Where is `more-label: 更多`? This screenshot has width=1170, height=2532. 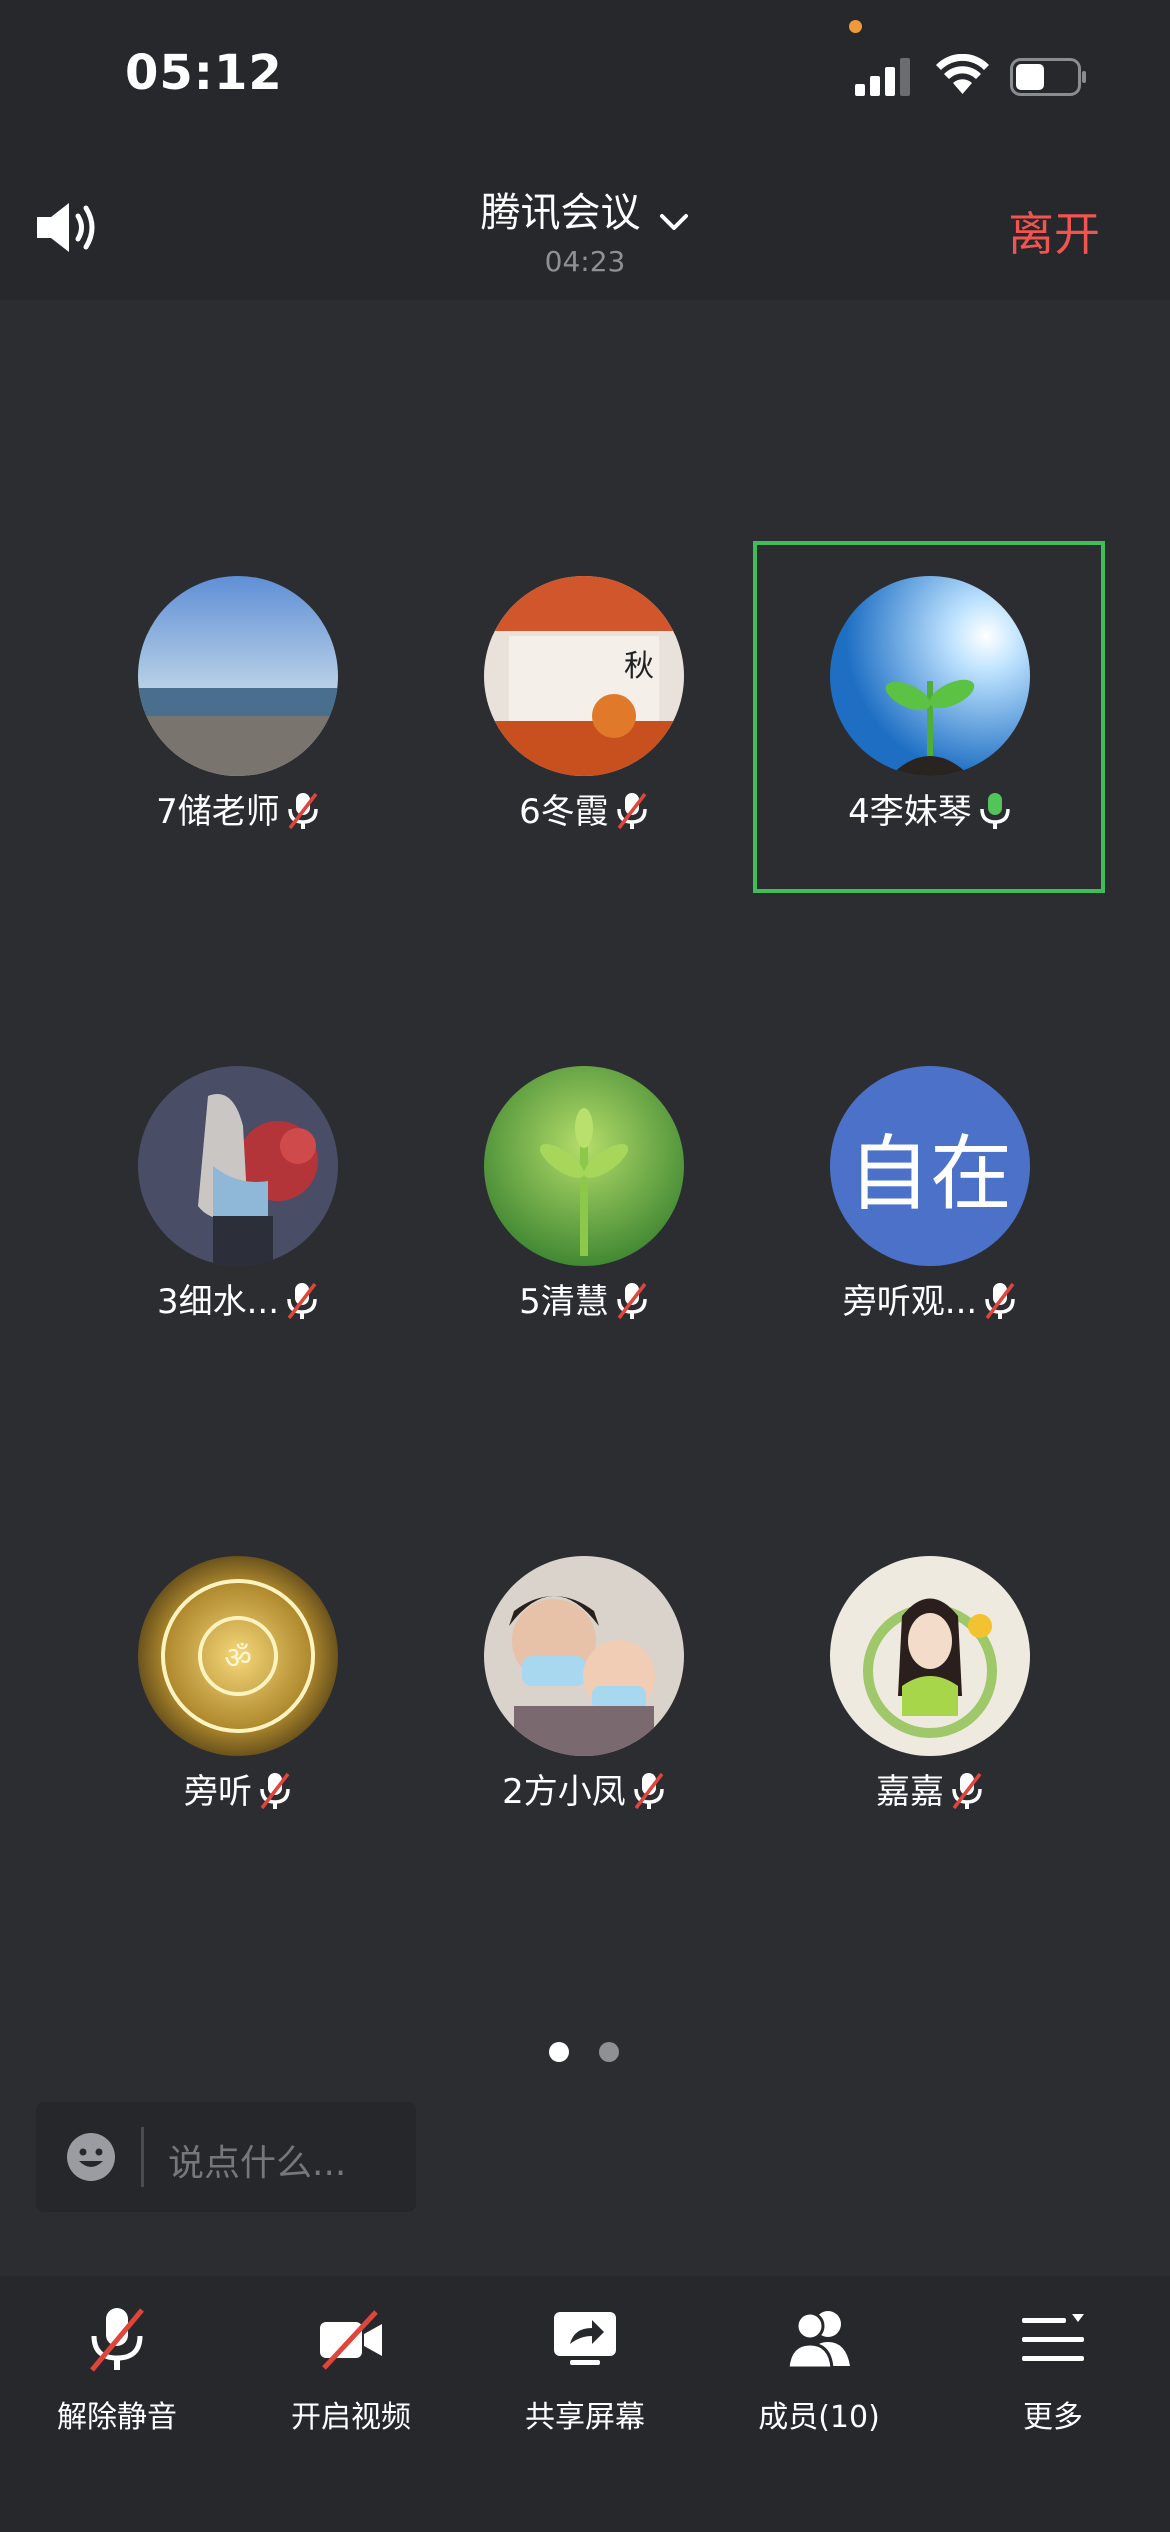 more-label: 更多 is located at coordinates (1053, 2417).